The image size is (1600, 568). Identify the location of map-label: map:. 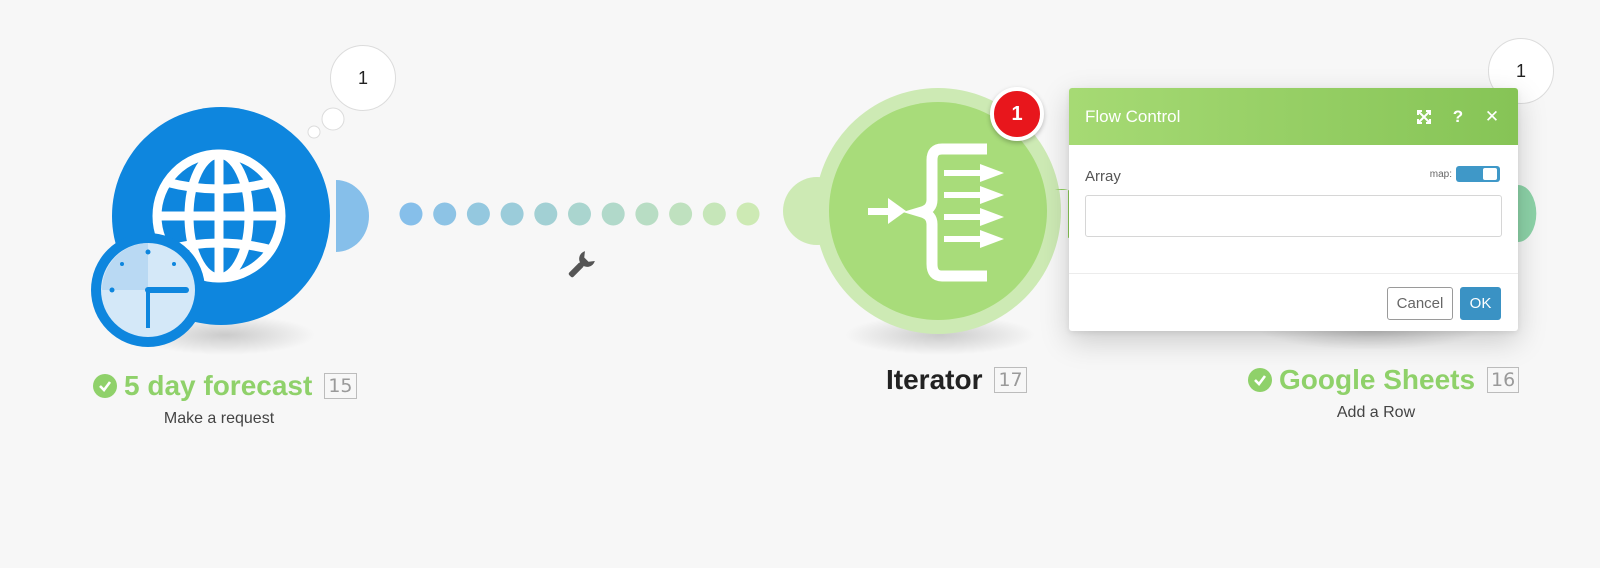
(1440, 174).